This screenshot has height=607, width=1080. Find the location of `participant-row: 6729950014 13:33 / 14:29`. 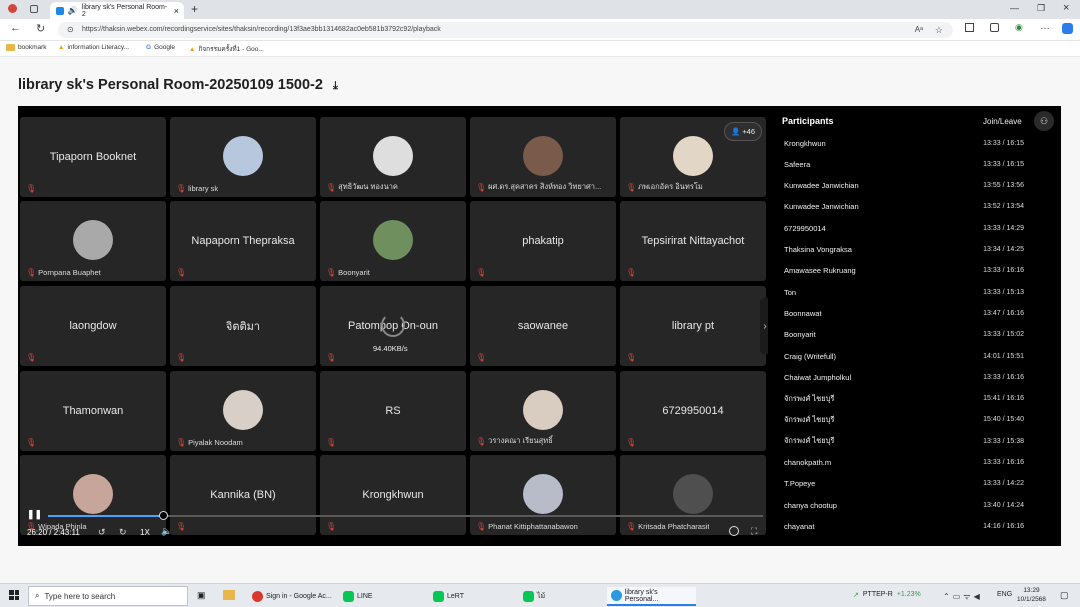

participant-row: 6729950014 13:33 / 14:29 is located at coordinates (904, 228).